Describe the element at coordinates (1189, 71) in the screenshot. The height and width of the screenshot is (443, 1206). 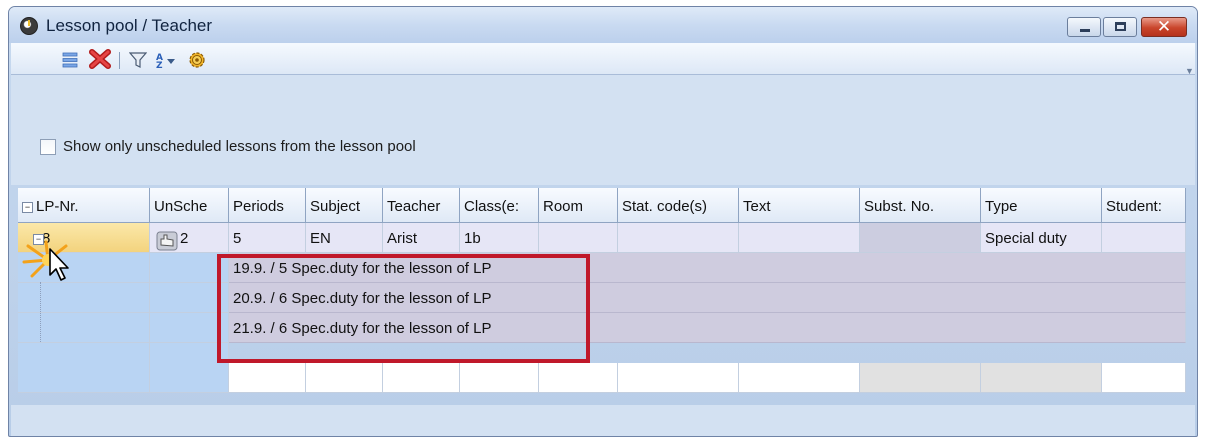
I see `toolbar-overflow-icon: ▼` at that location.